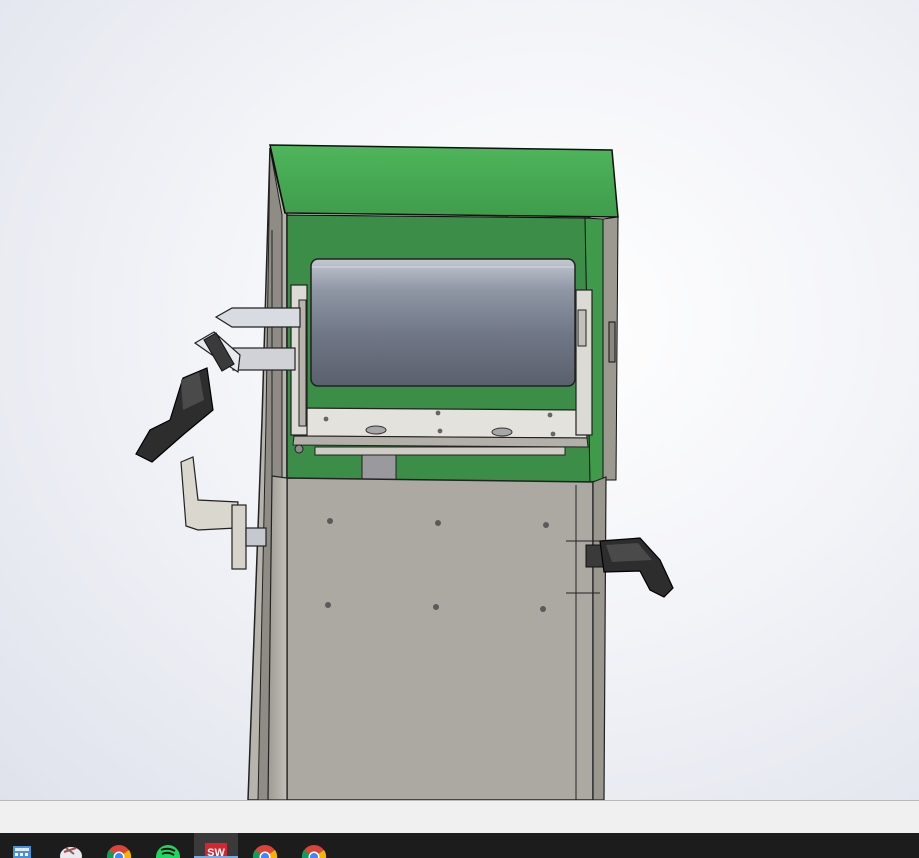  What do you see at coordinates (437, 637) in the screenshot?
I see `front-access-panel` at bounding box center [437, 637].